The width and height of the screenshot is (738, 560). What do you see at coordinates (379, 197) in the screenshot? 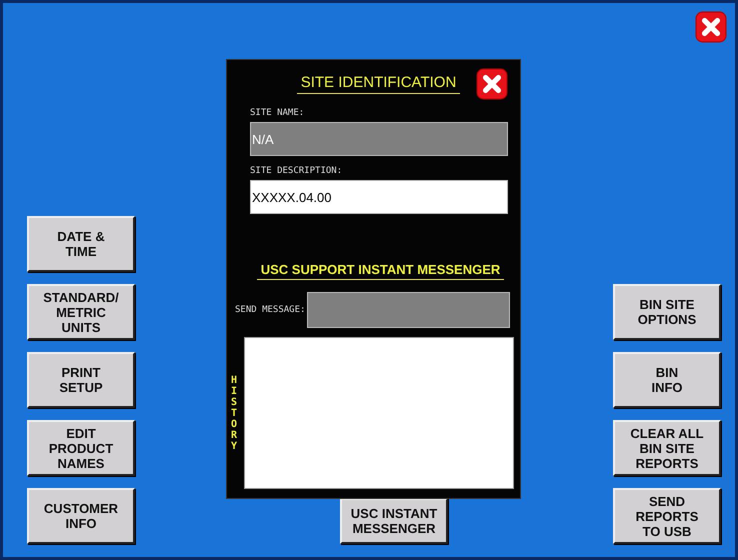
I see `site-description-field: XXXXX.04.00` at bounding box center [379, 197].